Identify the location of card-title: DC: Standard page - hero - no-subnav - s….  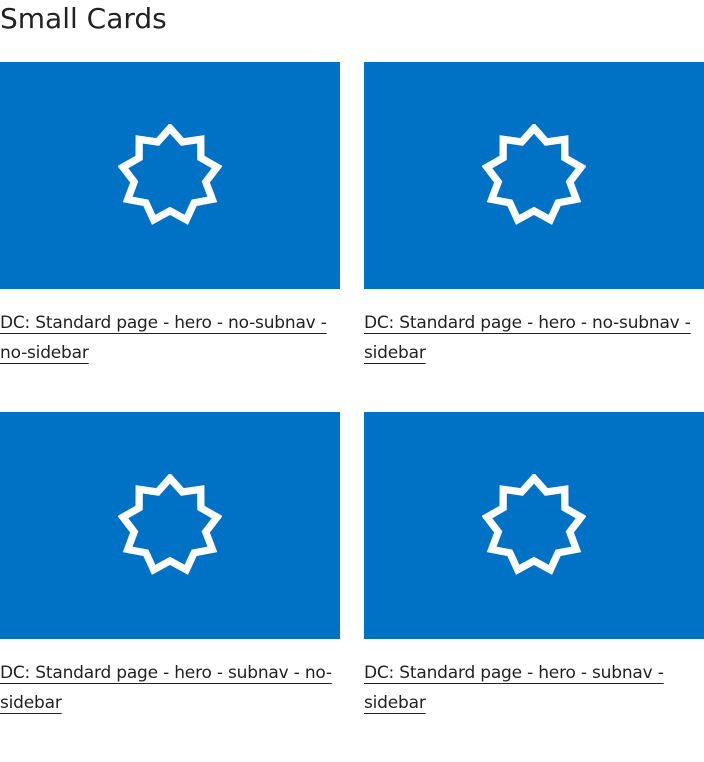
(527, 338).